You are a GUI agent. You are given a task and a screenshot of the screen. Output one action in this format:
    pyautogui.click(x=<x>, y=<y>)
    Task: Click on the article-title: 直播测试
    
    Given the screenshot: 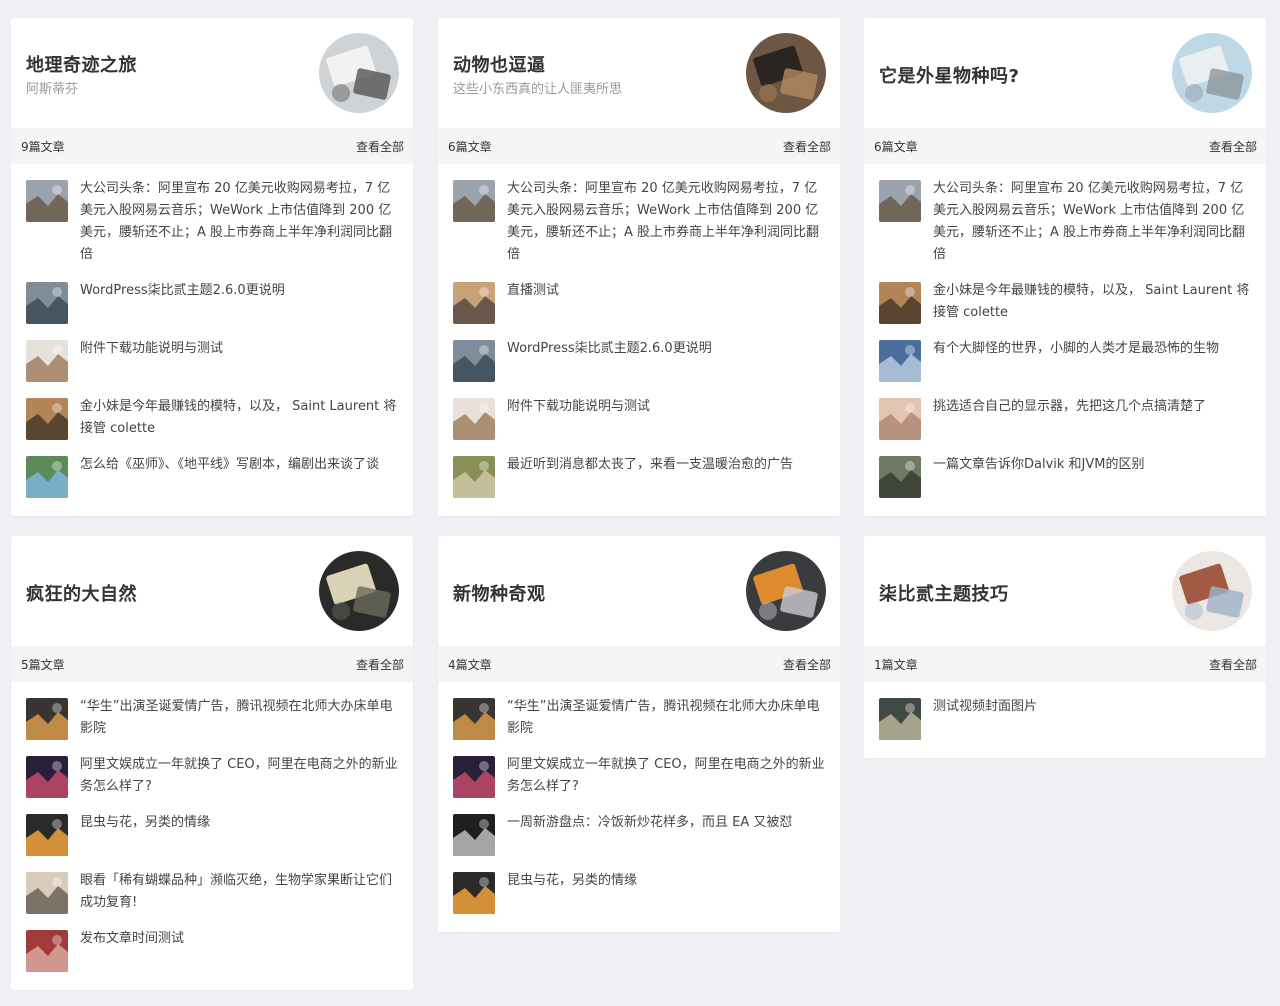 What is the action you would take?
    pyautogui.click(x=533, y=291)
    